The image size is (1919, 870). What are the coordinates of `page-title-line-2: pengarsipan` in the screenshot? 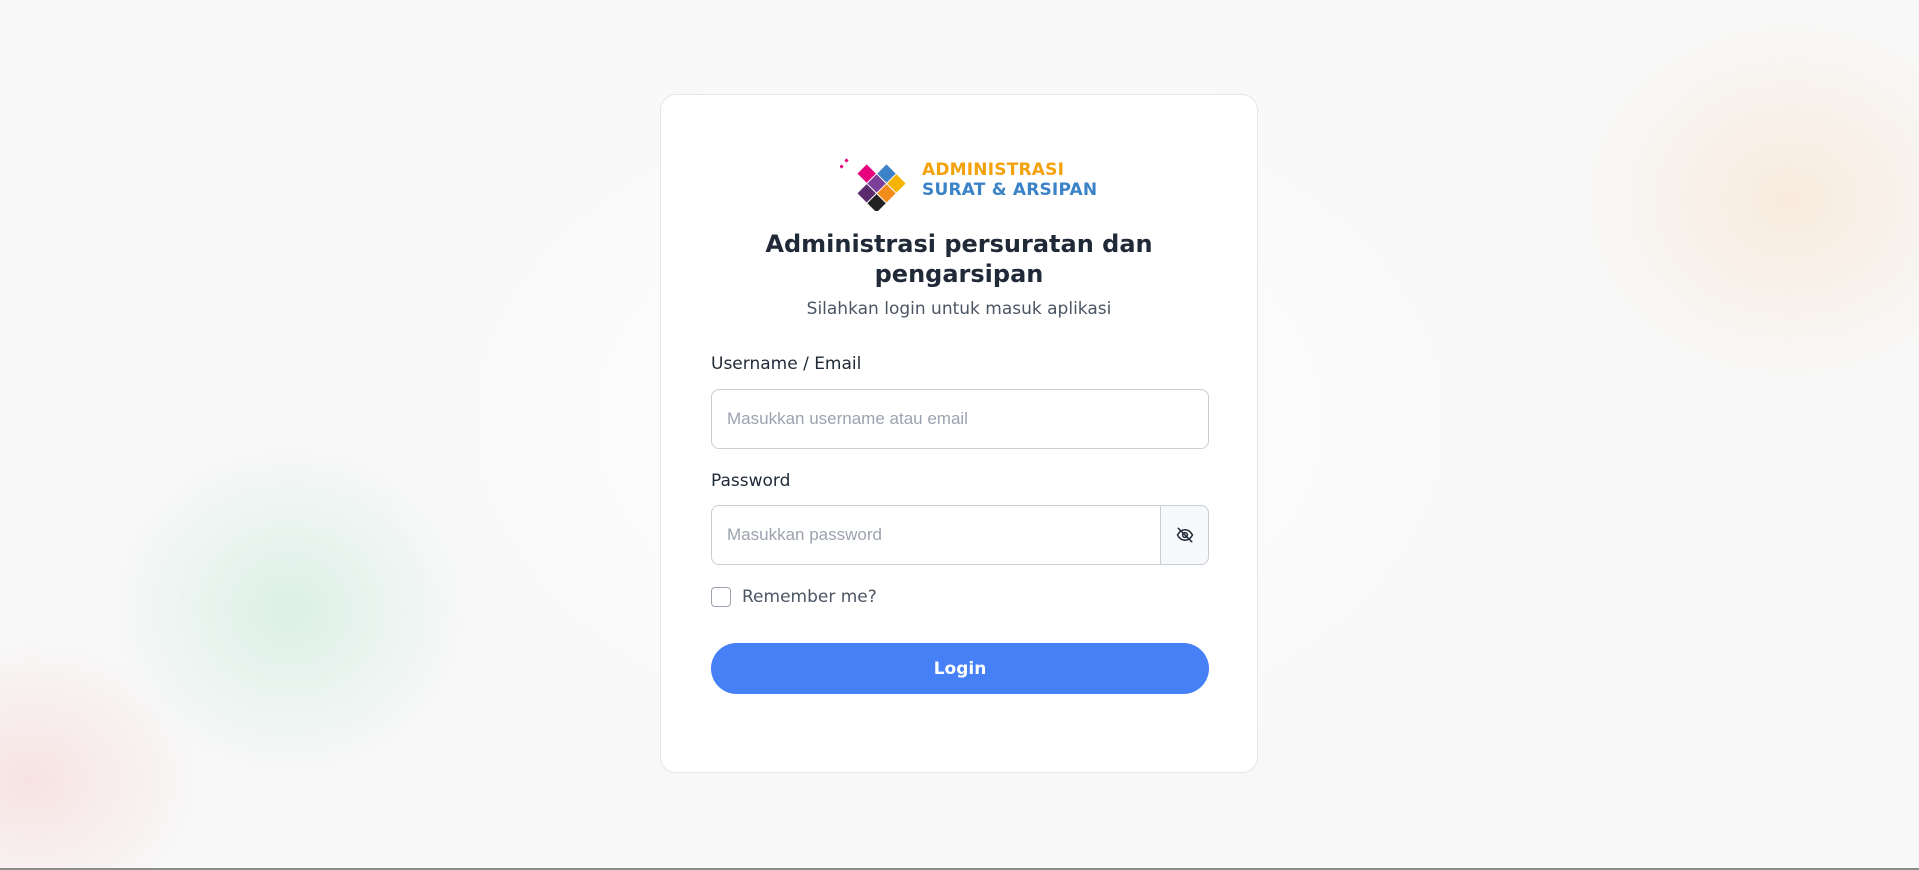 It's located at (959, 274).